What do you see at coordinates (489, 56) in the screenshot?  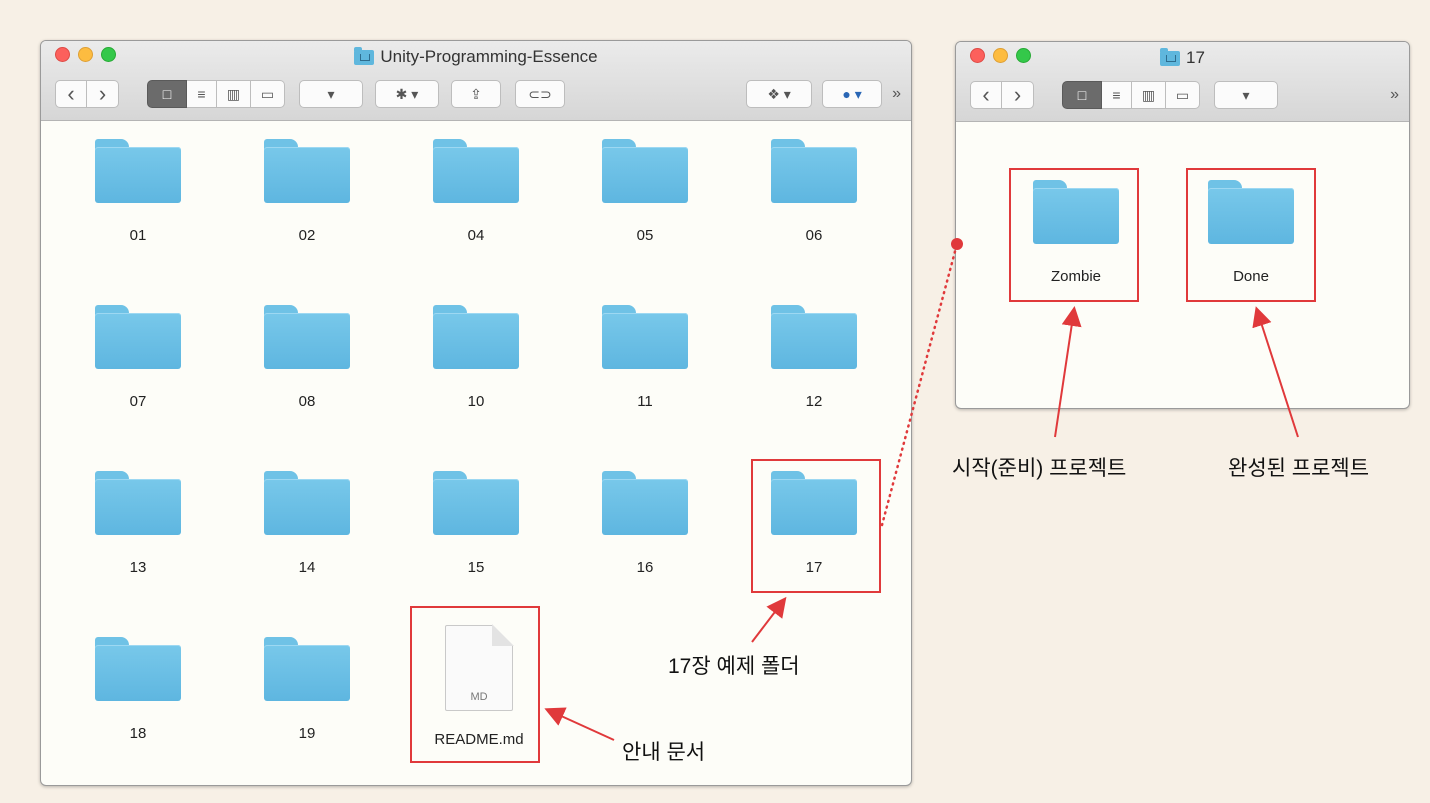 I see `window-title-text: Unity-Programming-Essence` at bounding box center [489, 56].